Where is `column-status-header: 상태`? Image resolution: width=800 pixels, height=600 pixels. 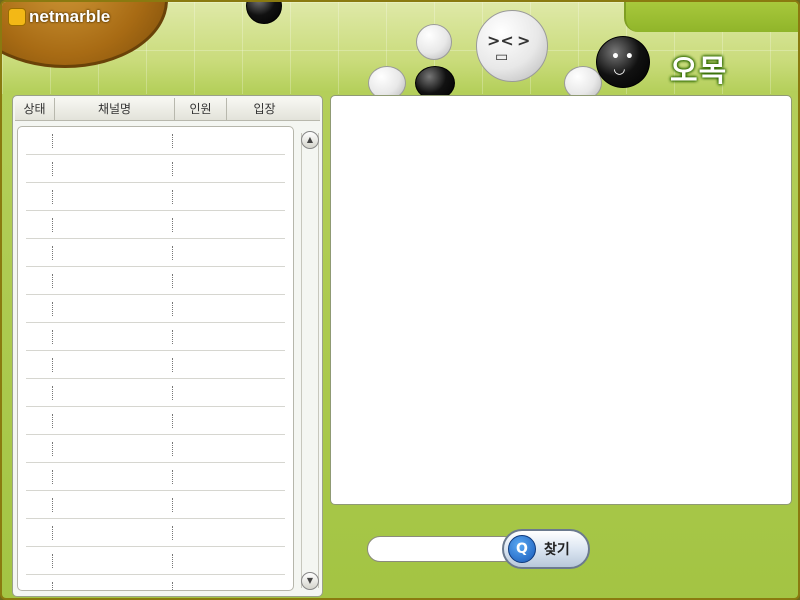
column-status-header: 상태 is located at coordinates (35, 109).